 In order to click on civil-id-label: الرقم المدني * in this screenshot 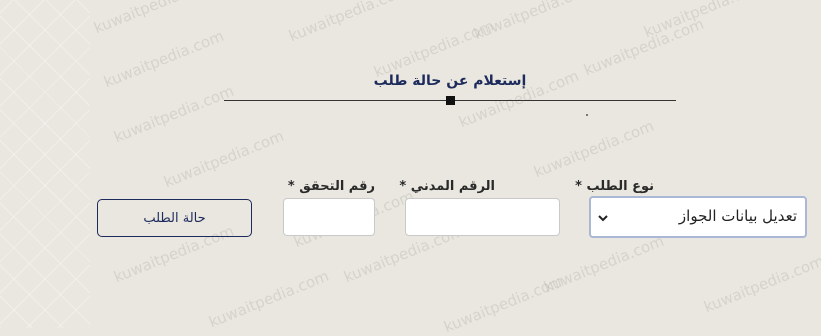, I will do `click(447, 186)`.